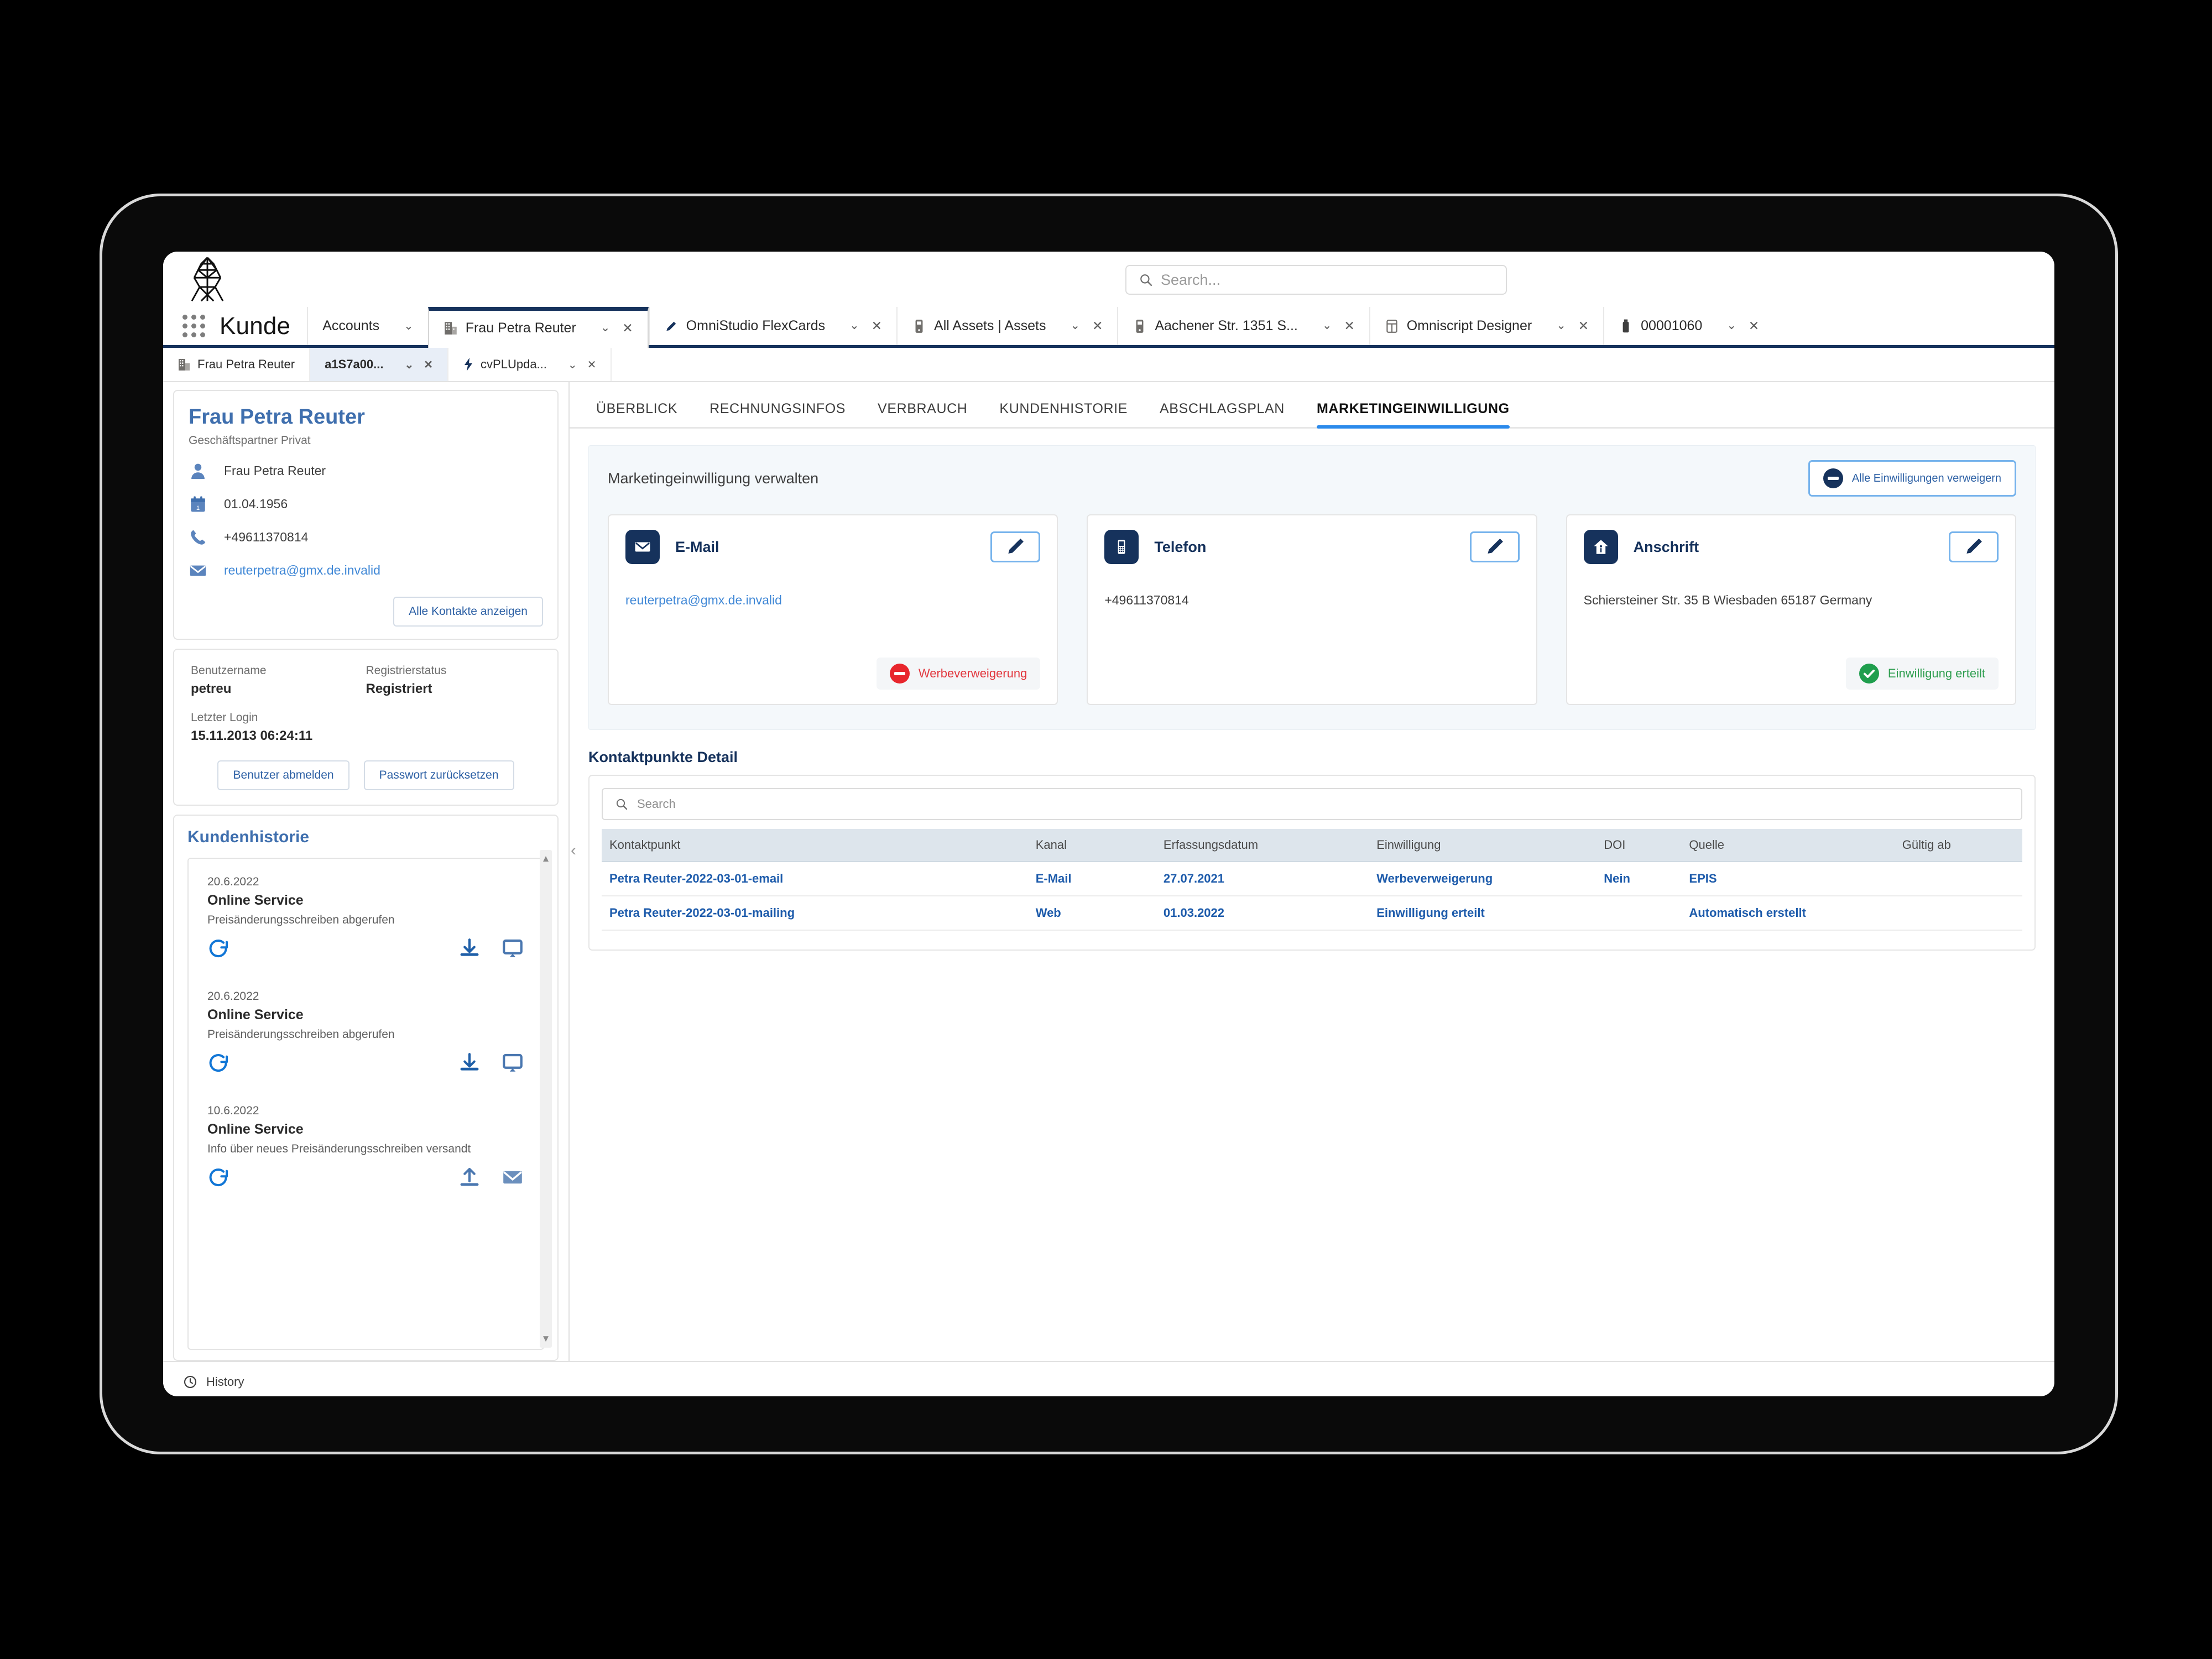  Describe the element at coordinates (815, 846) in the screenshot. I see `column-header-kontaktpunkt: Kontaktpunkt` at that location.